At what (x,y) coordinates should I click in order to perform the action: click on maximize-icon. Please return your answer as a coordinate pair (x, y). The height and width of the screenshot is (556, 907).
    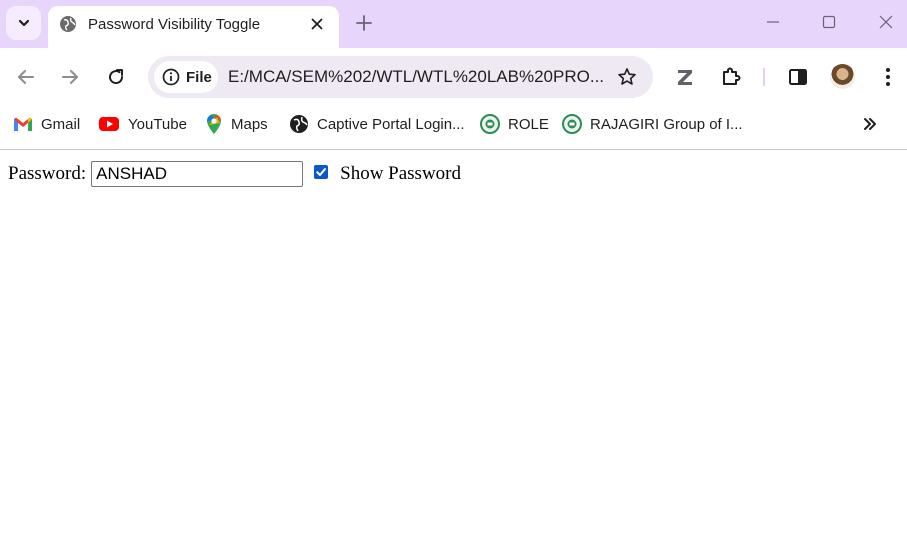
    Looking at the image, I should click on (829, 22).